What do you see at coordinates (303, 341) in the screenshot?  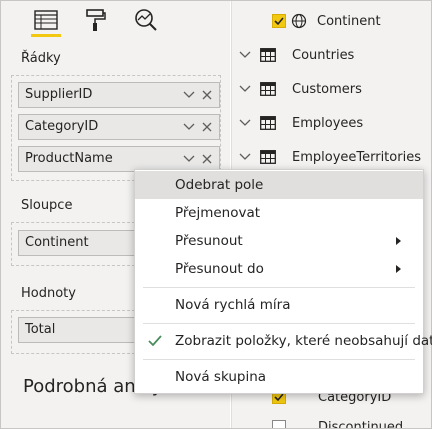 I see `menu-item-label: Zobrazit položky, které neobsahují data` at bounding box center [303, 341].